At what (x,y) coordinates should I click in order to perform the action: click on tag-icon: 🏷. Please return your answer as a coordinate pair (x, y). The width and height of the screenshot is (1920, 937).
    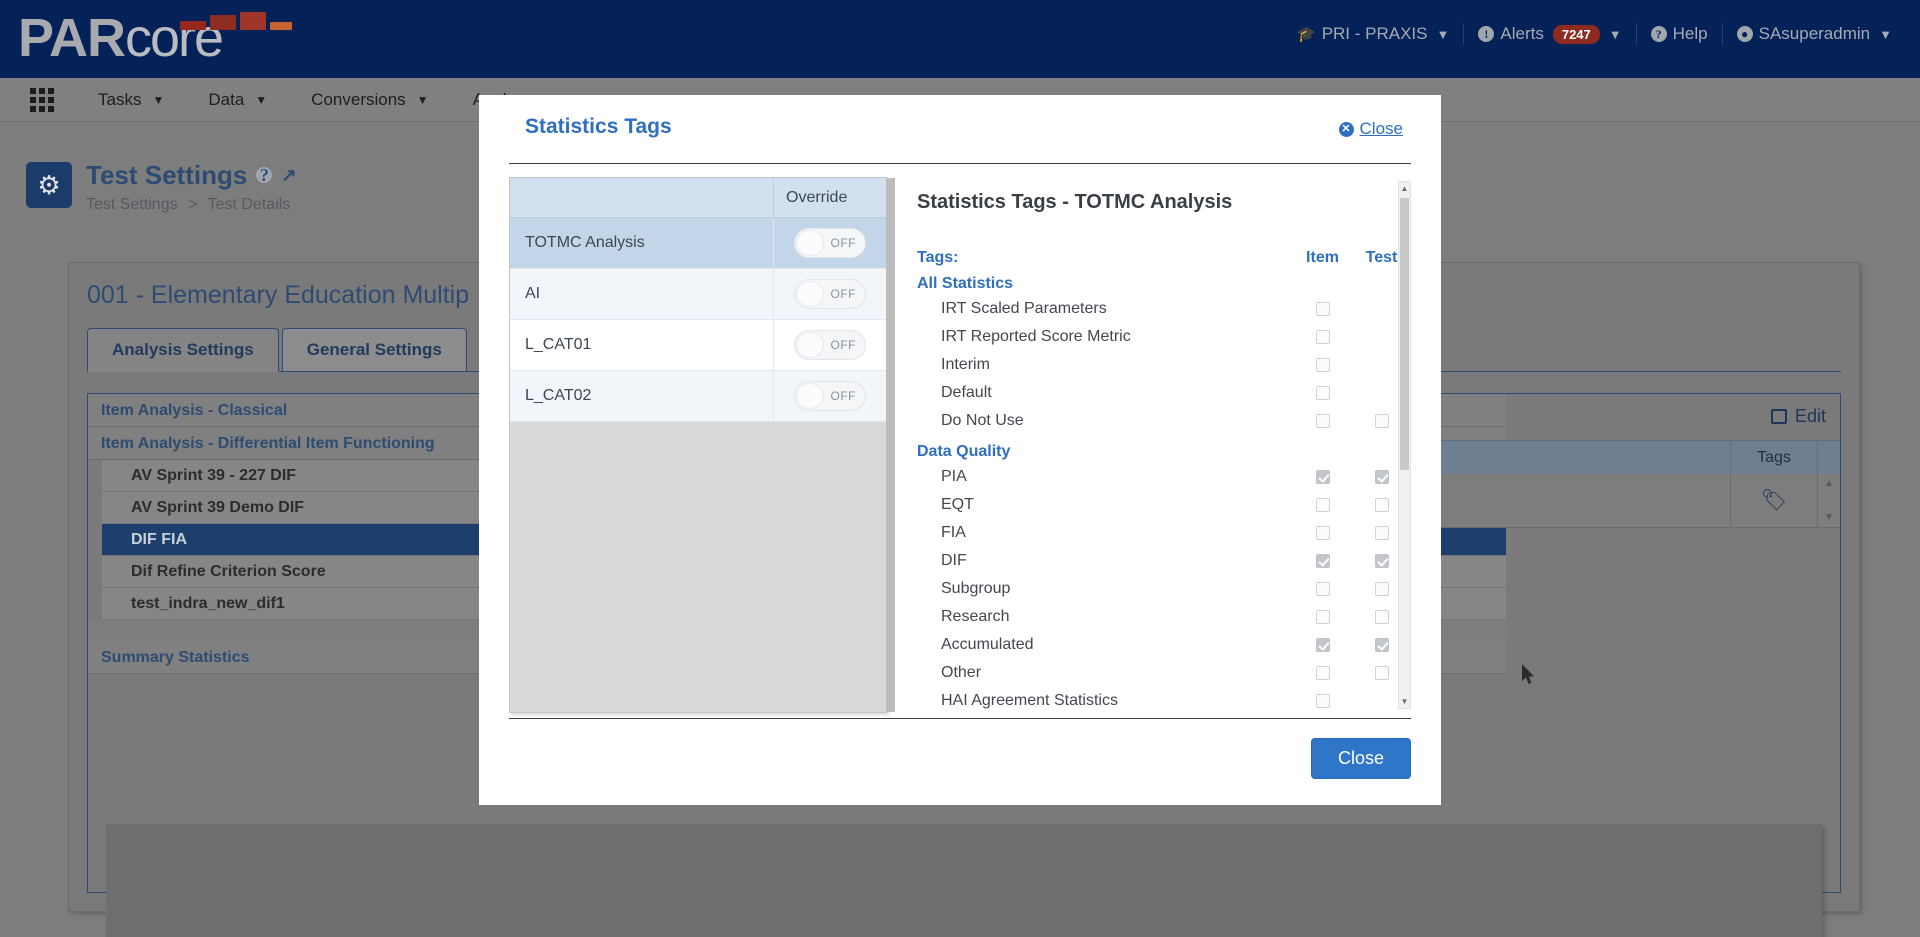
    Looking at the image, I should click on (1774, 500).